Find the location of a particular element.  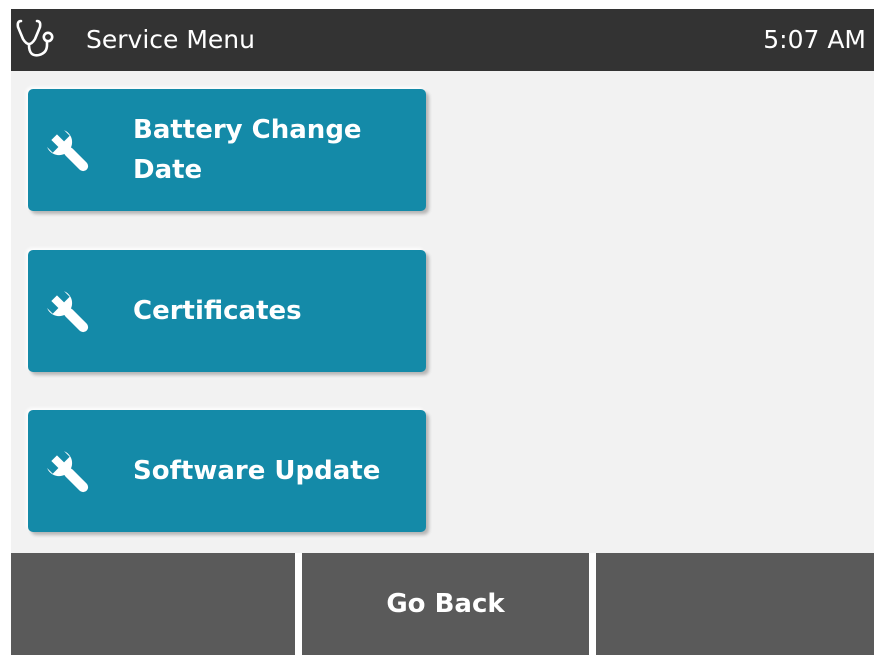

menu-item-label: Software Update is located at coordinates (257, 471).